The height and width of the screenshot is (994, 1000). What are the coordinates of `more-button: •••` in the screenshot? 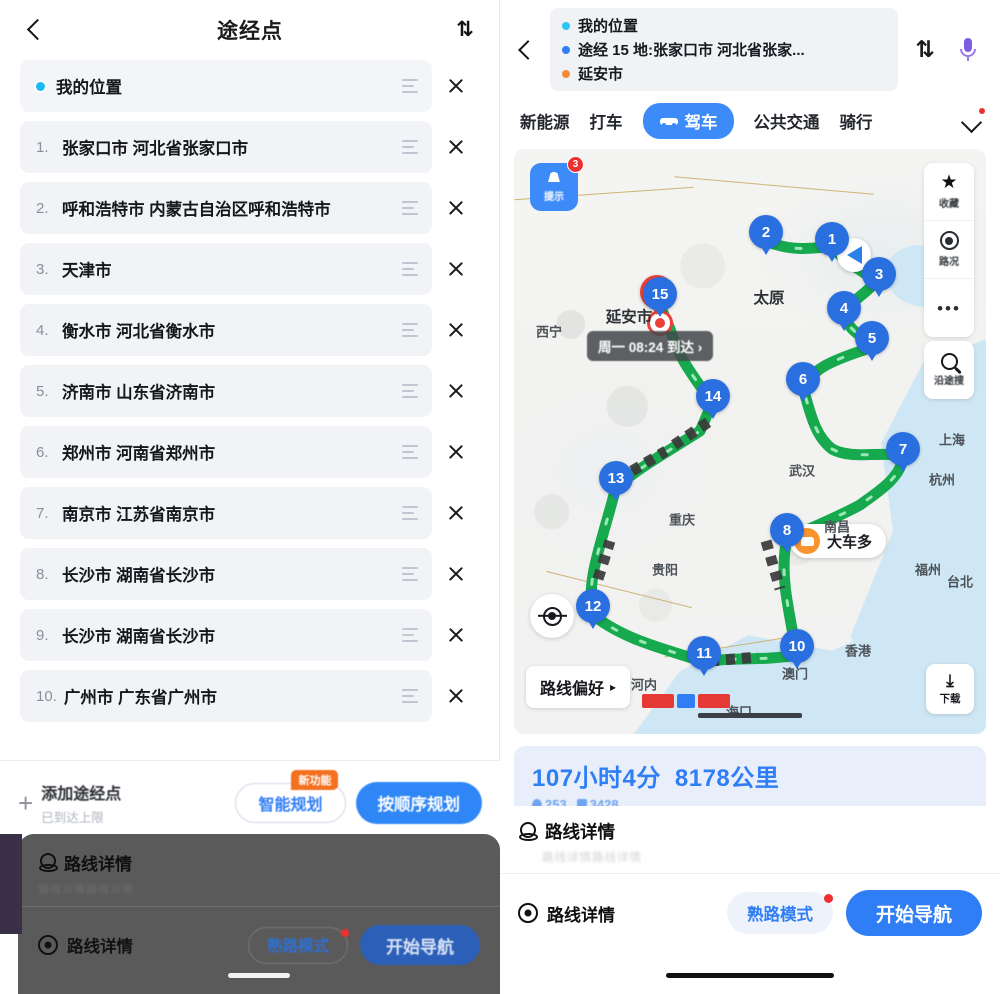 It's located at (949, 308).